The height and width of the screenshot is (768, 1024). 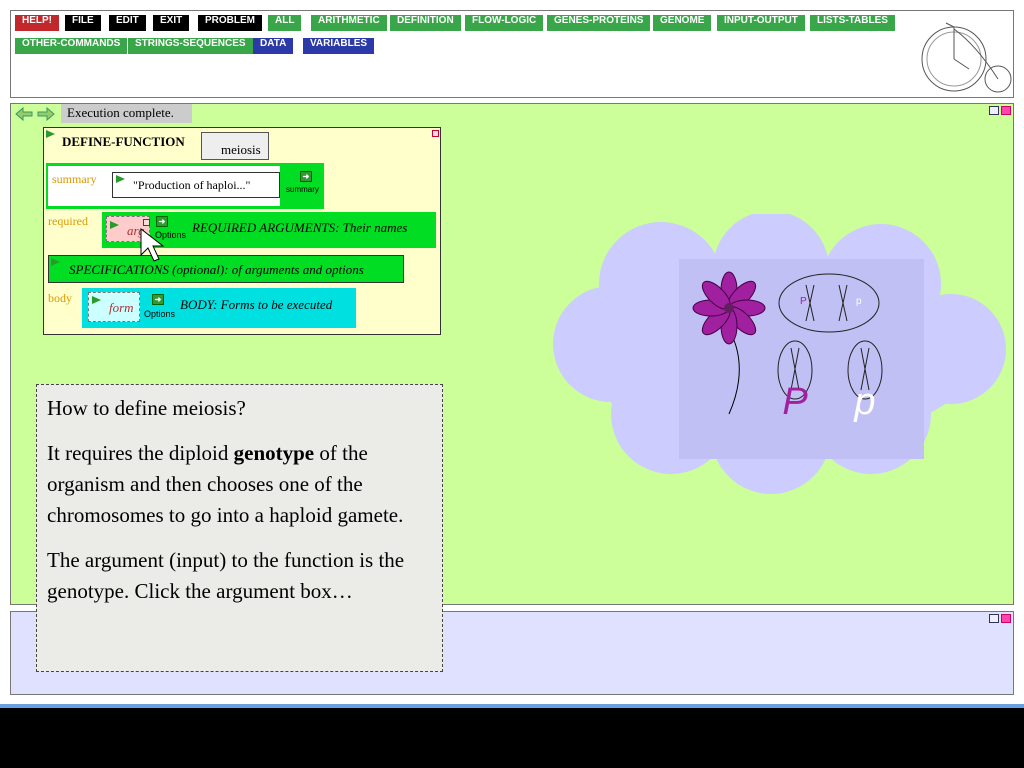 I want to click on small-allele-dominant: P, so click(x=803, y=301).